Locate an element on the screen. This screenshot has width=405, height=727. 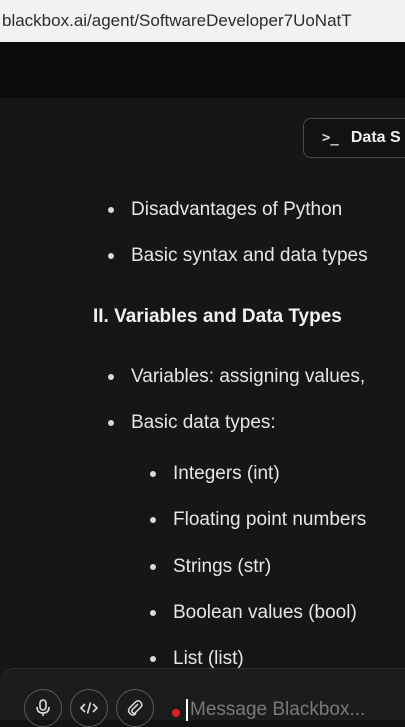
sub-list-item: Strings (str) is located at coordinates (210, 567).